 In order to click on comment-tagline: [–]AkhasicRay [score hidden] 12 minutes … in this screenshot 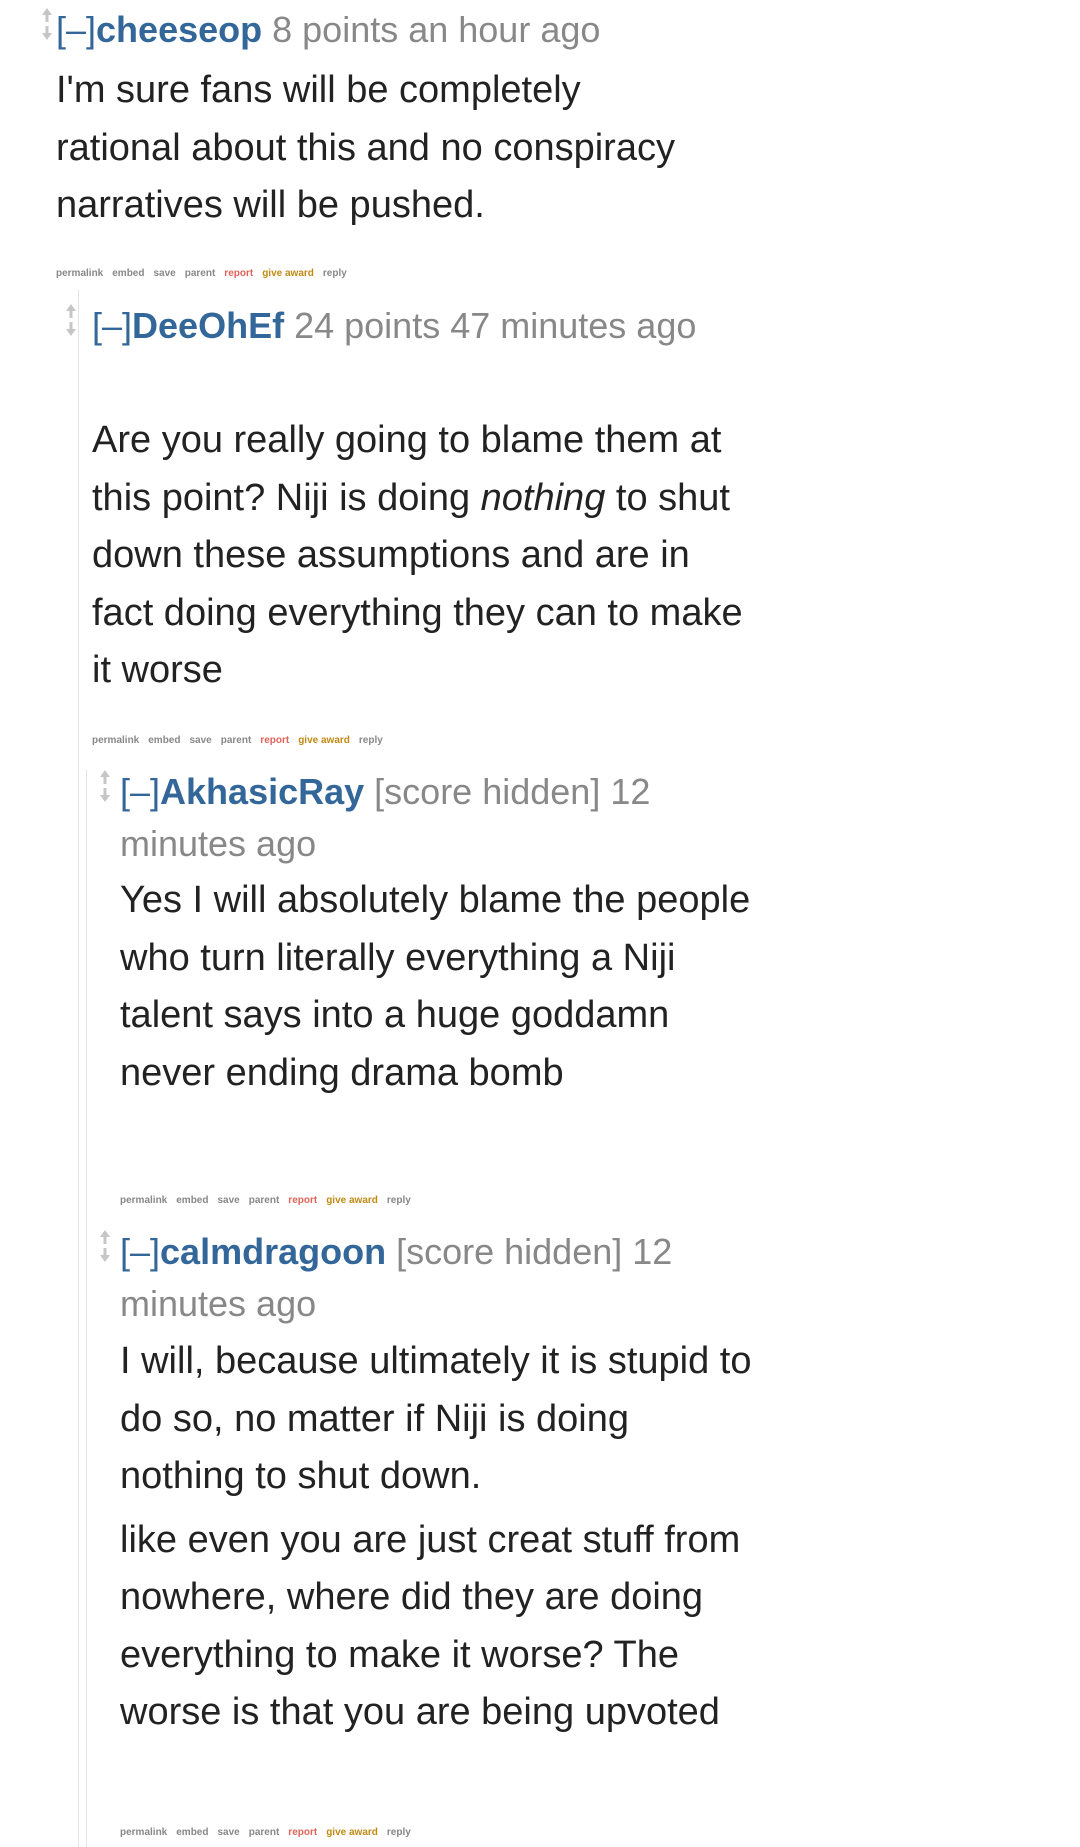, I will do `click(435, 818)`.